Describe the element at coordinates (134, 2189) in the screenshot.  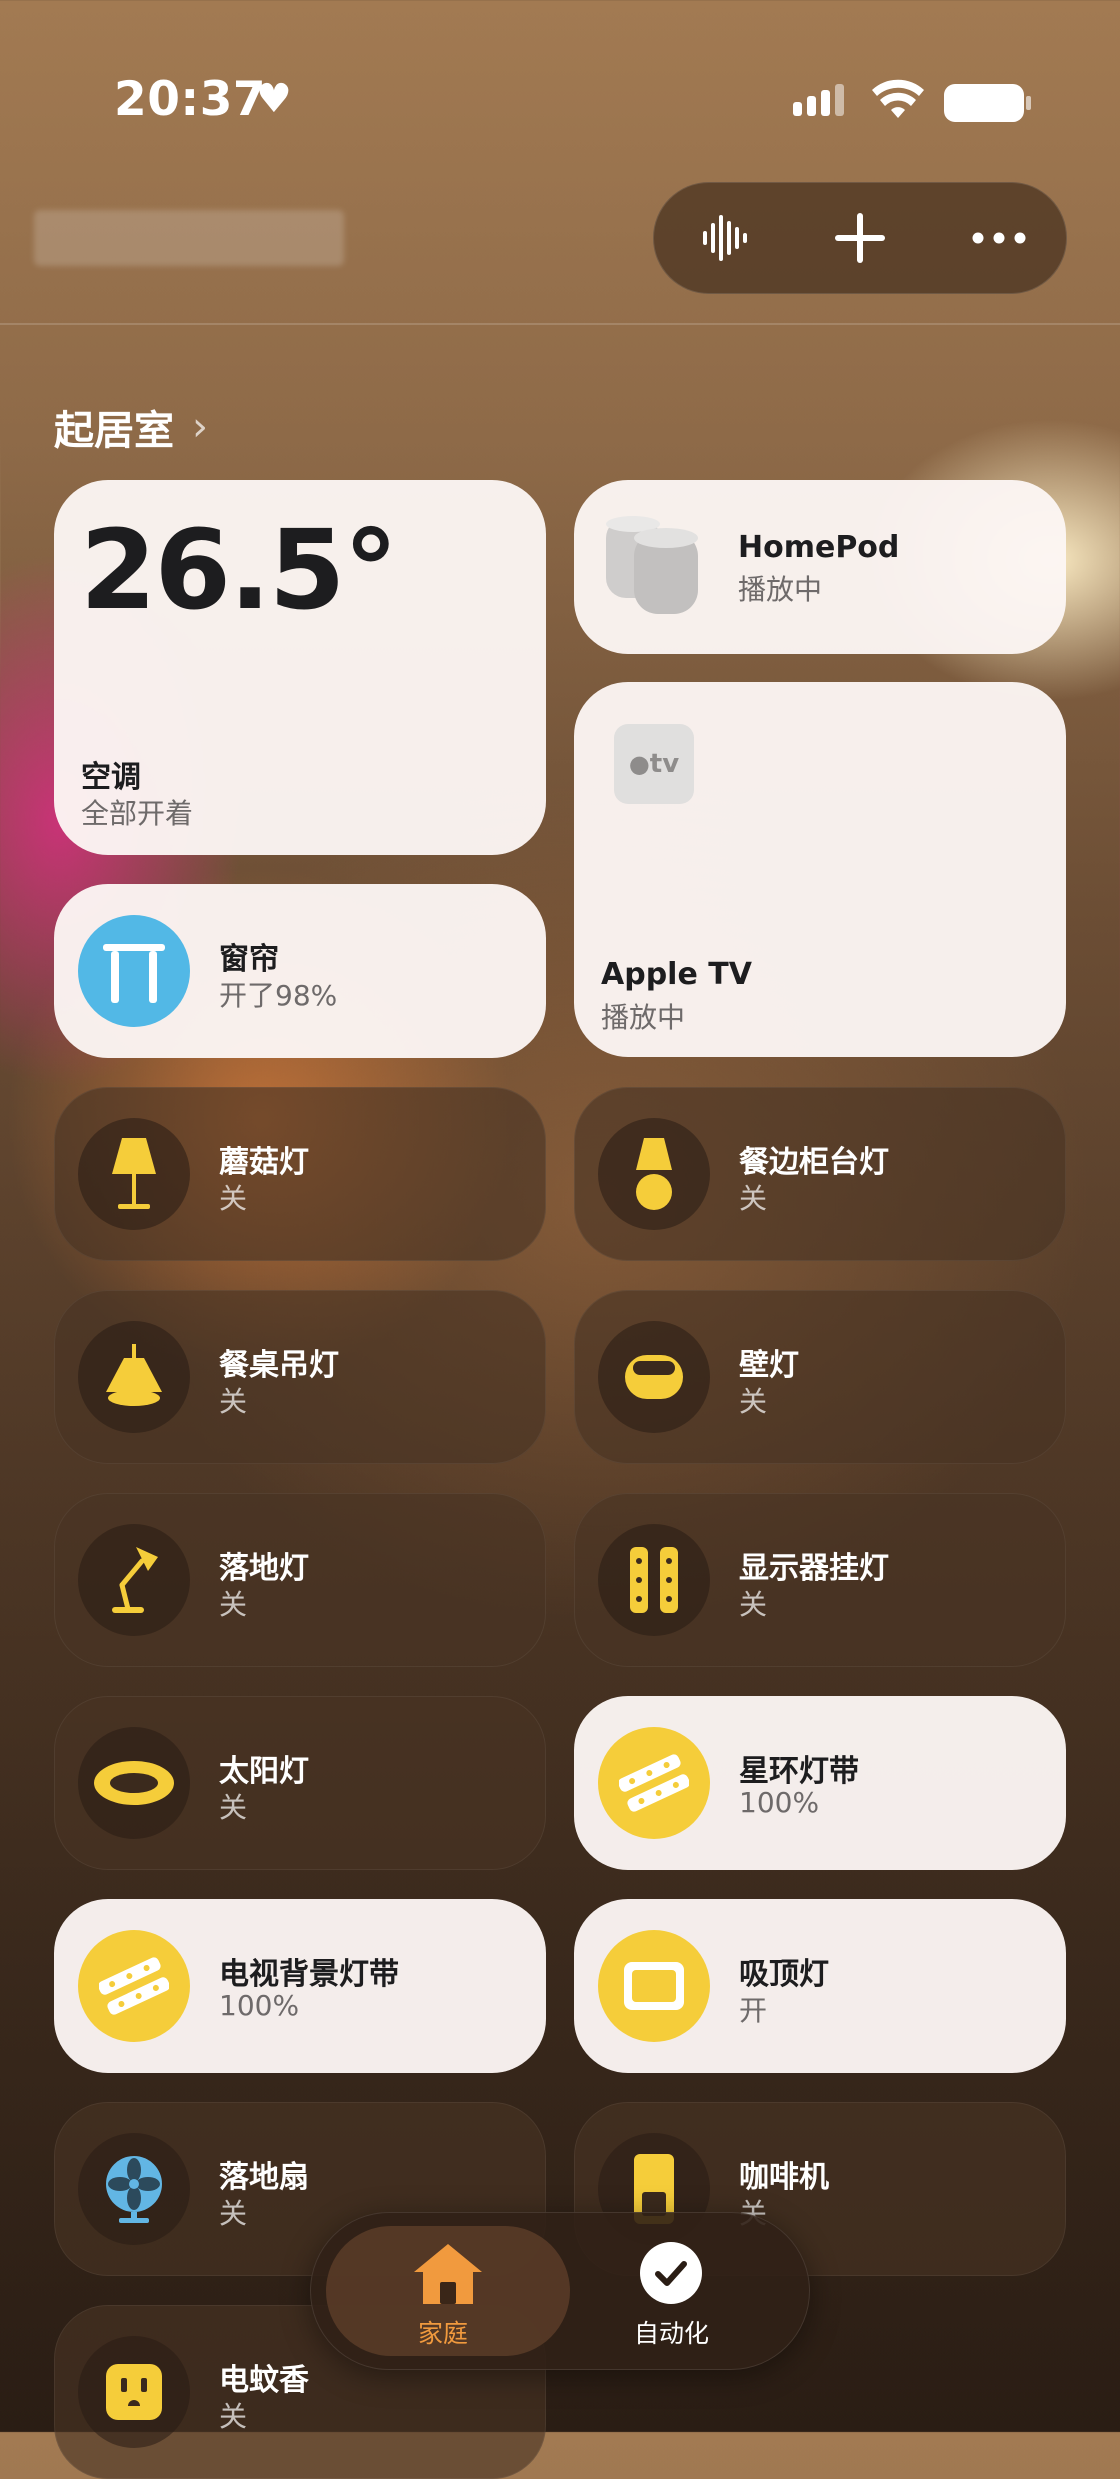
I see `fan-icon` at that location.